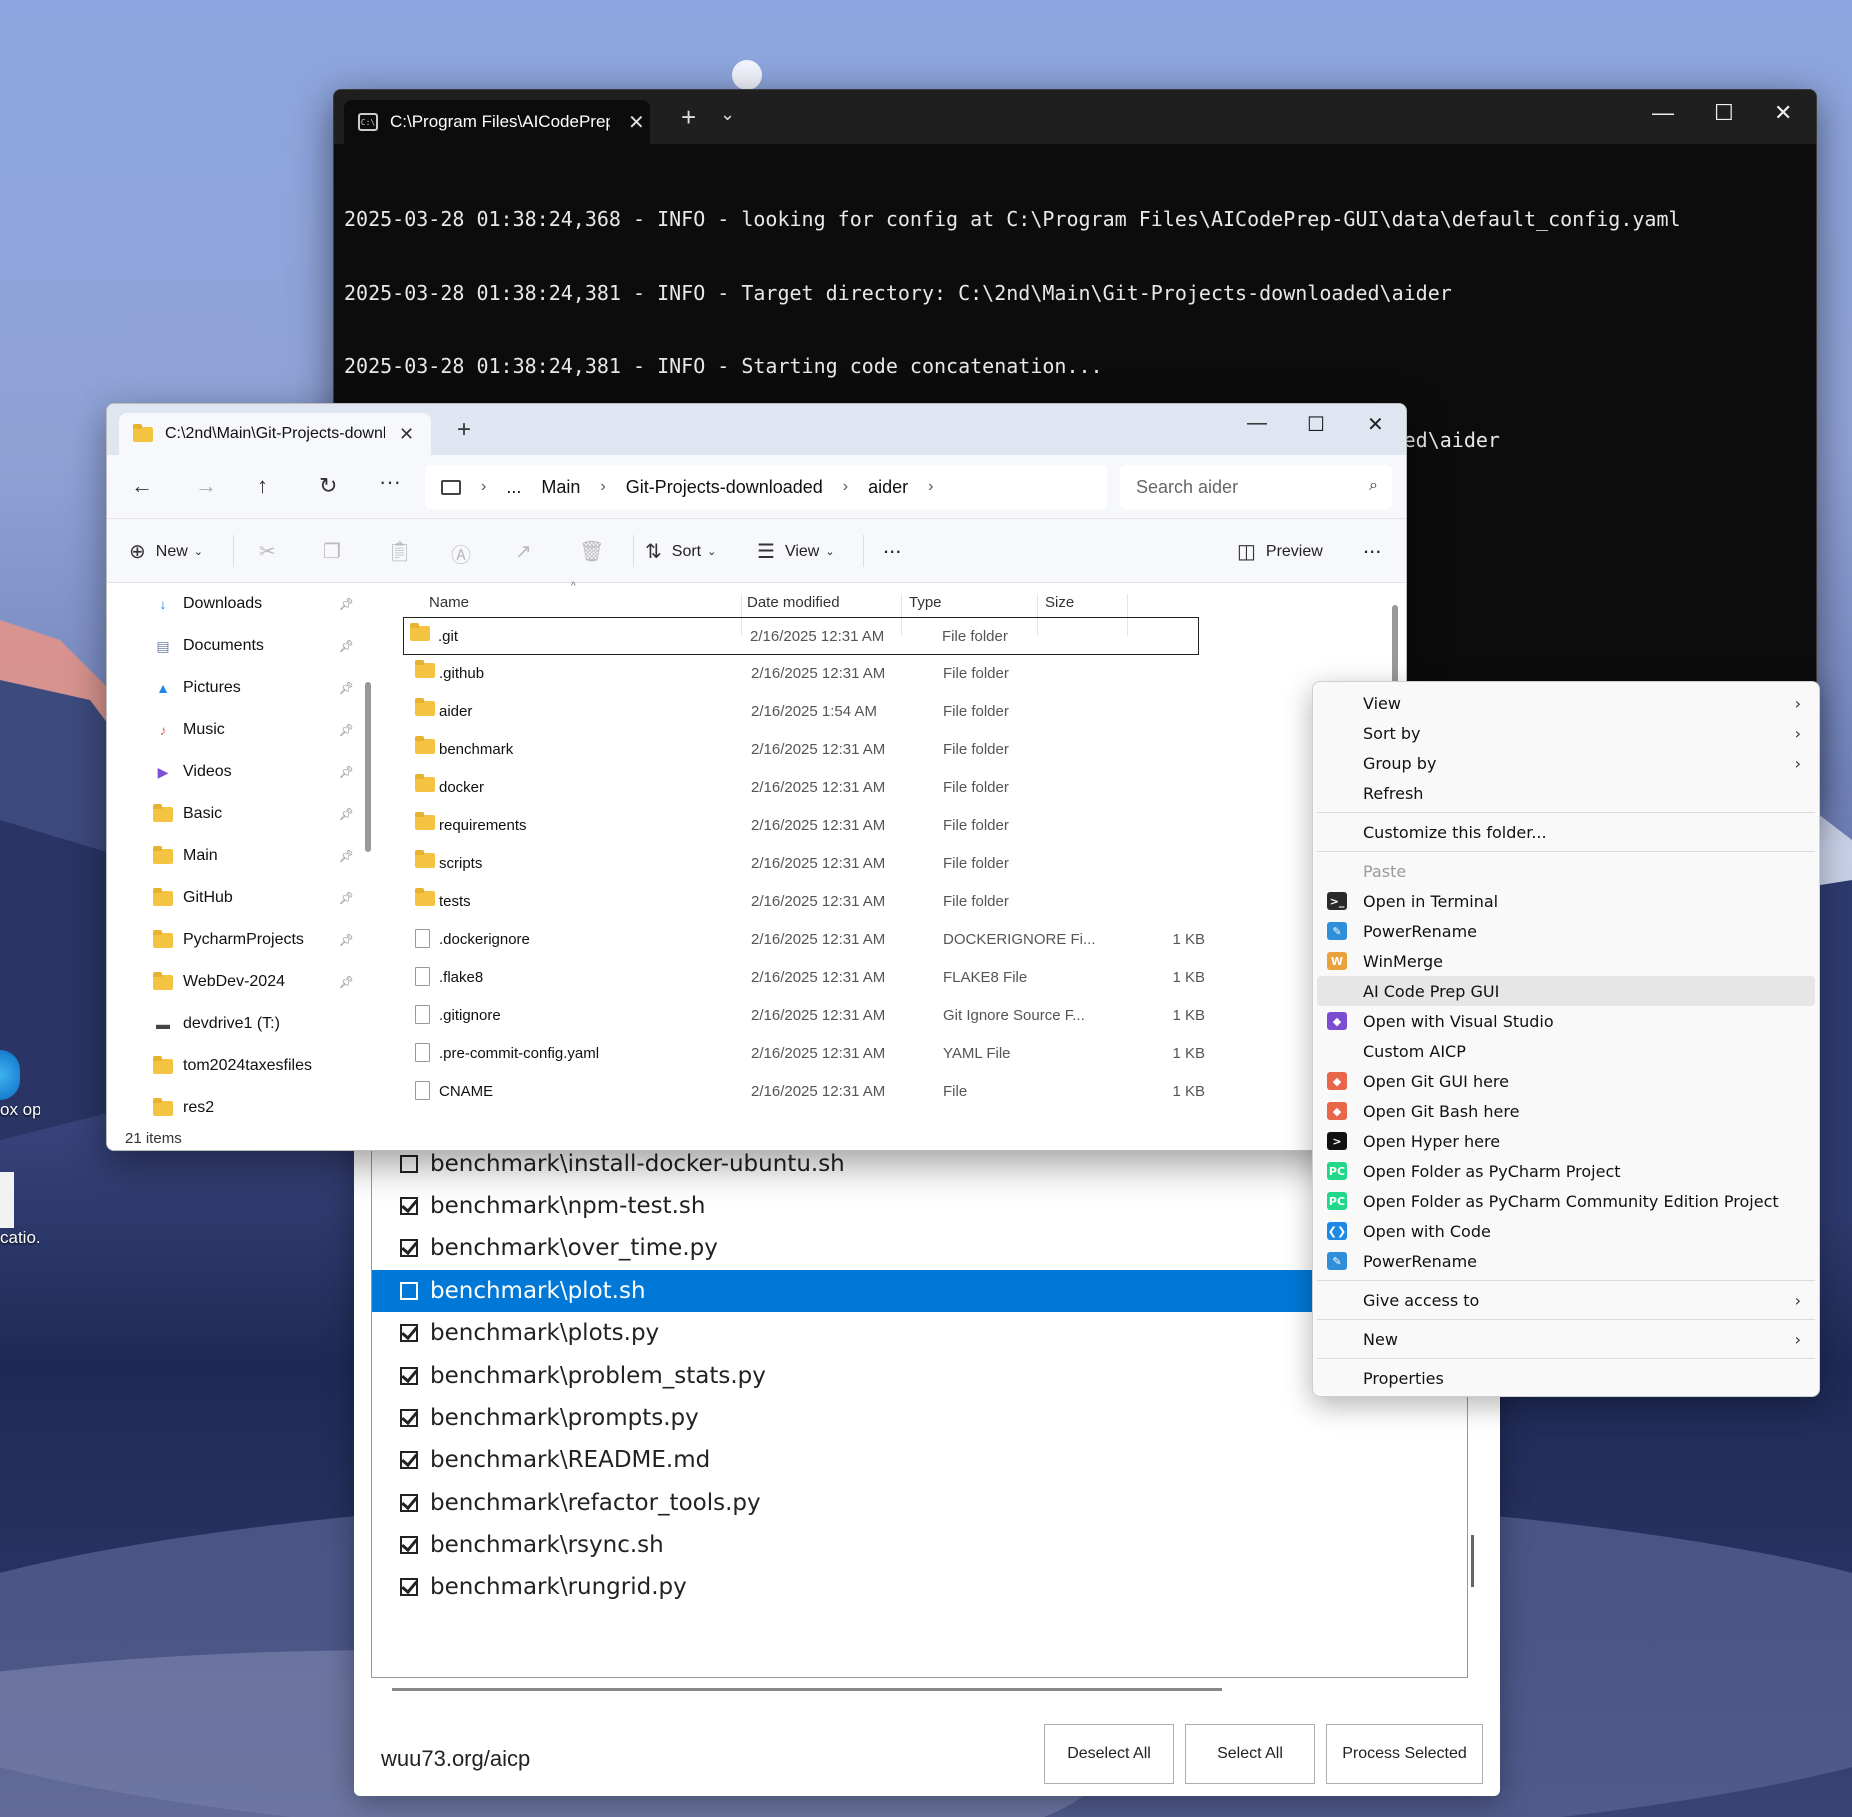 The height and width of the screenshot is (1817, 1852). What do you see at coordinates (1566, 1141) in the screenshot?
I see `menu-item: > Open Hyper here` at bounding box center [1566, 1141].